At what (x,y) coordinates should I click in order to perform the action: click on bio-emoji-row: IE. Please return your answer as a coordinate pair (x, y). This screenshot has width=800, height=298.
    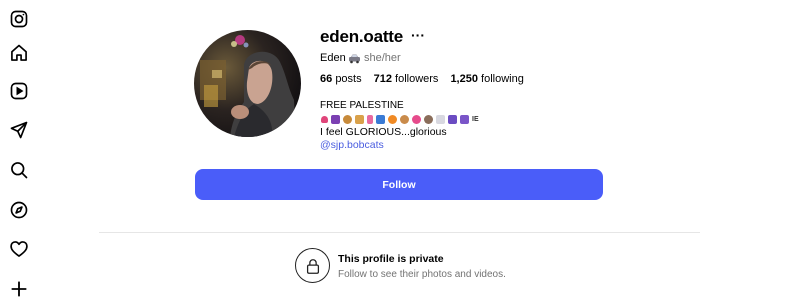
    Looking at the image, I should click on (400, 119).